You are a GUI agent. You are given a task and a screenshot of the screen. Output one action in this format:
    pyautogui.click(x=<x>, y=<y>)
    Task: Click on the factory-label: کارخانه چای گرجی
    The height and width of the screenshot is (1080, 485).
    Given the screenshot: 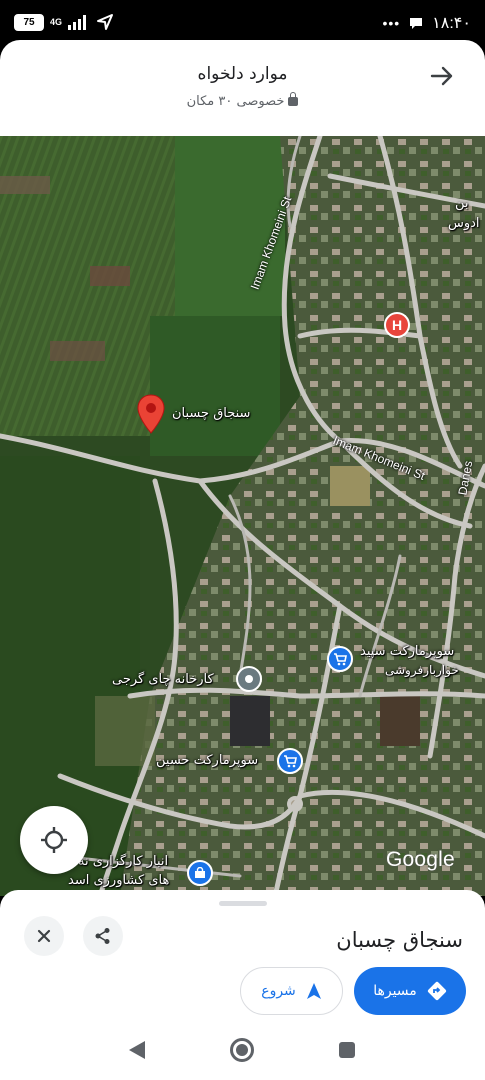 What is the action you would take?
    pyautogui.click(x=163, y=679)
    